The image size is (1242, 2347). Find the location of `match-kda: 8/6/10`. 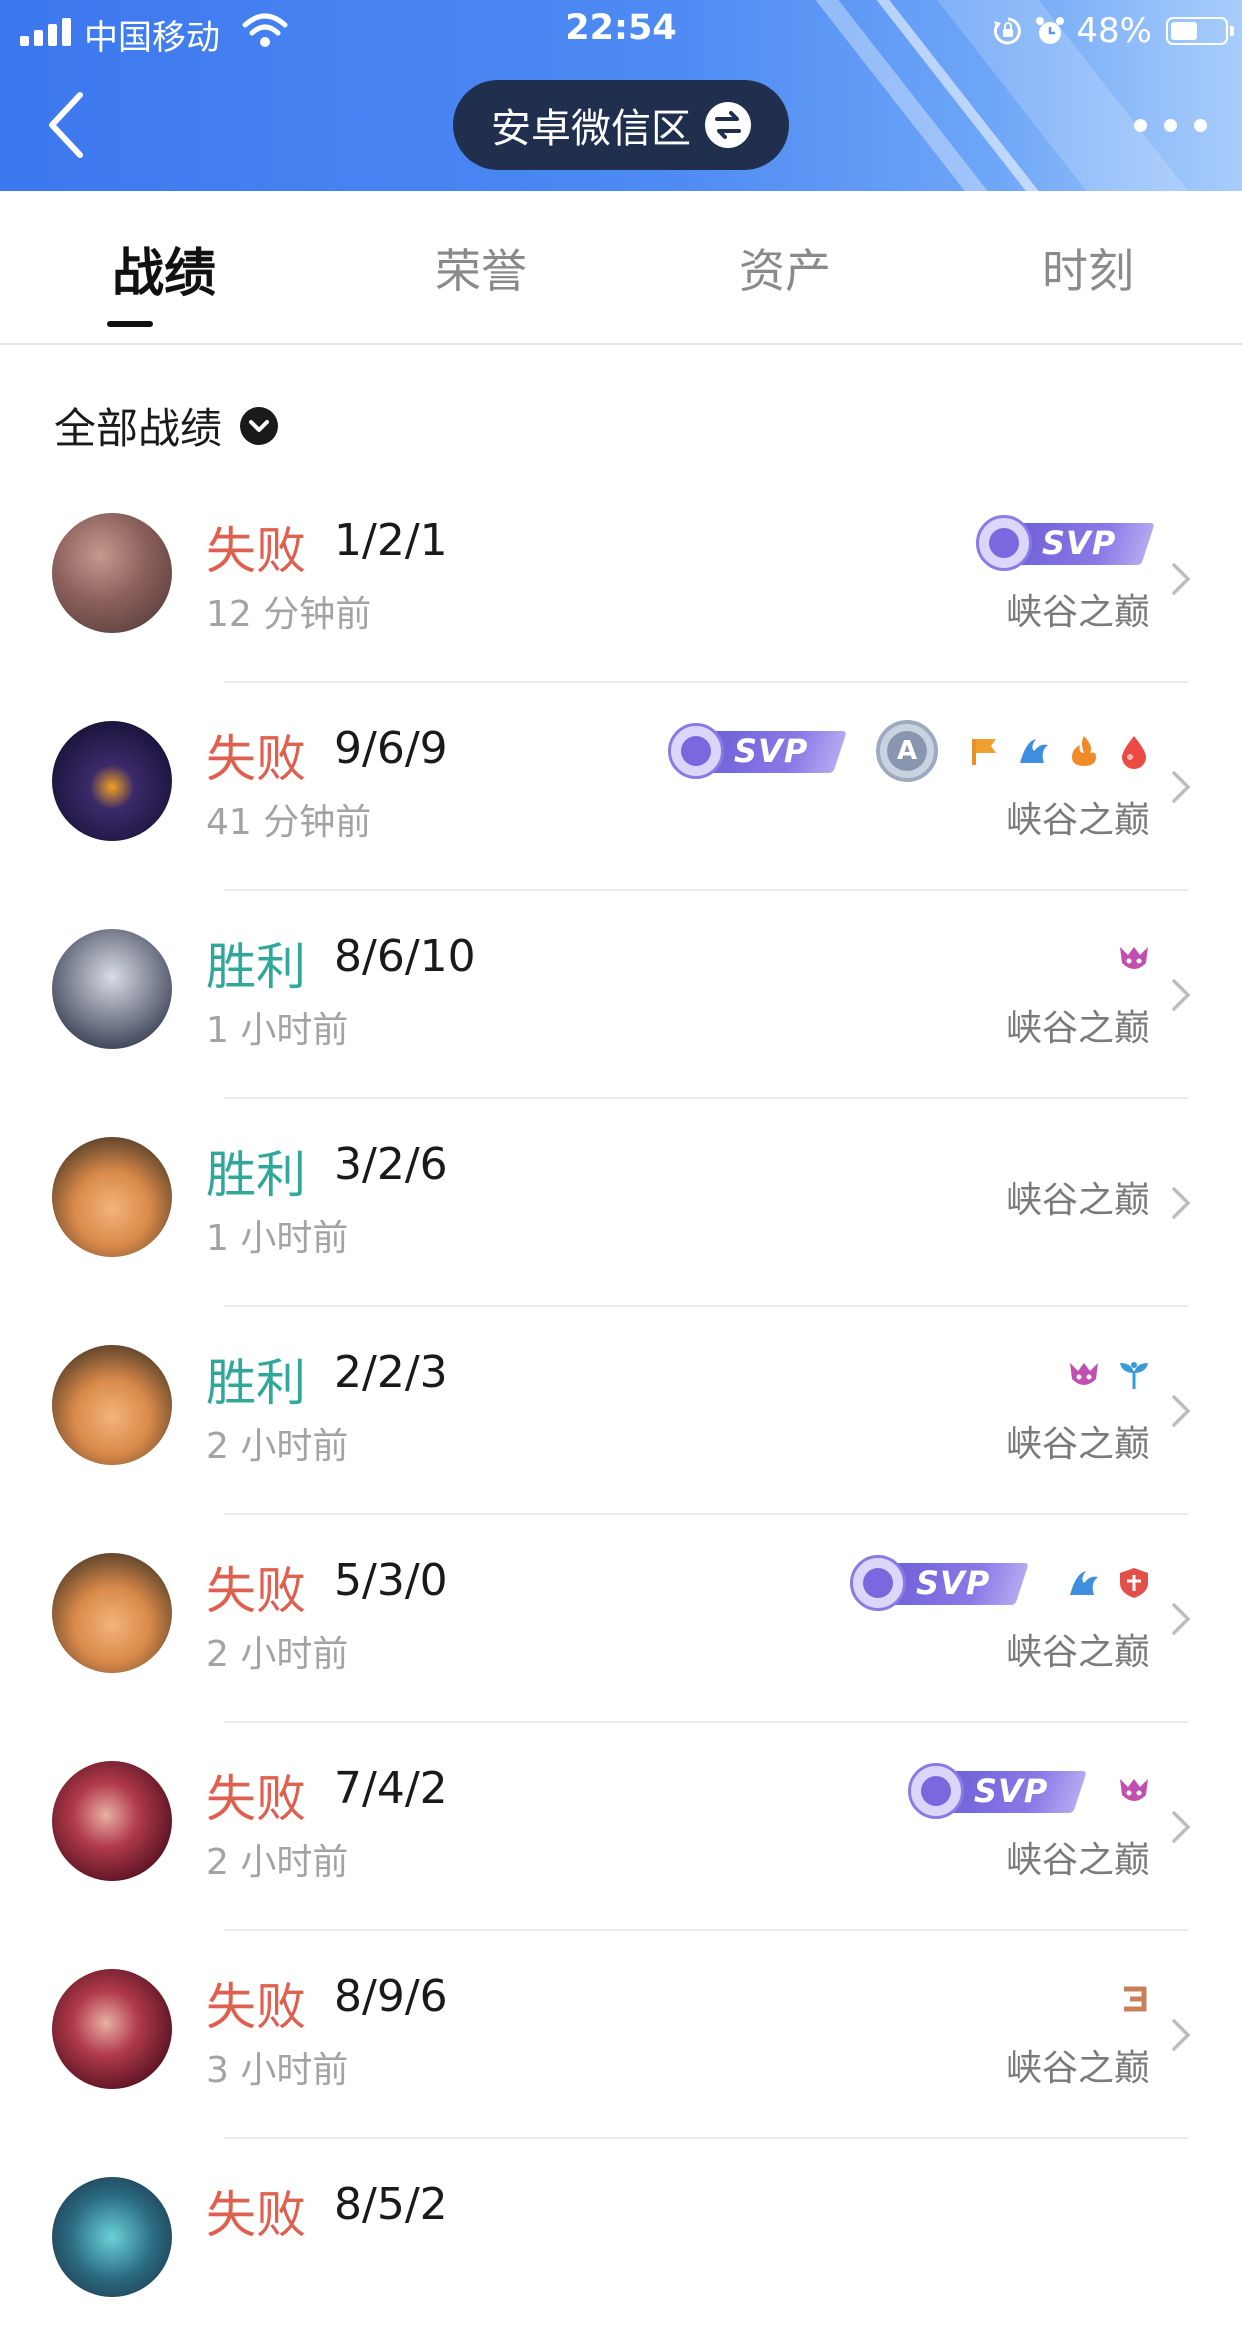

match-kda: 8/6/10 is located at coordinates (405, 956).